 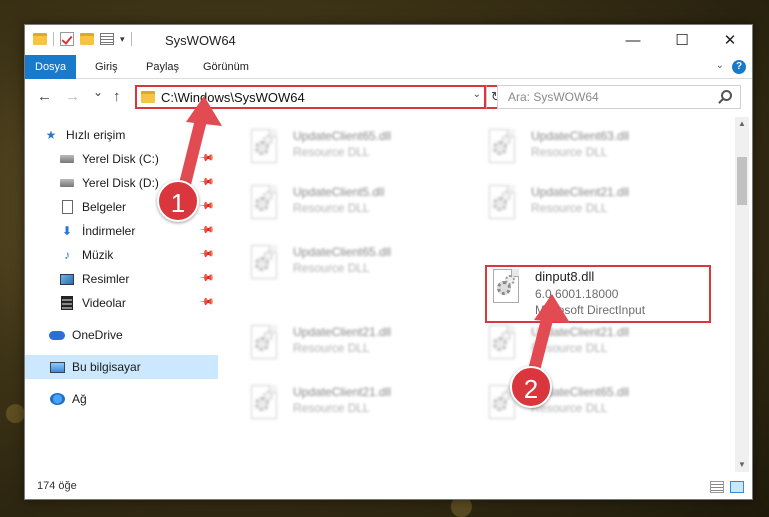 What do you see at coordinates (717, 487) in the screenshot?
I see `details-view-icon` at bounding box center [717, 487].